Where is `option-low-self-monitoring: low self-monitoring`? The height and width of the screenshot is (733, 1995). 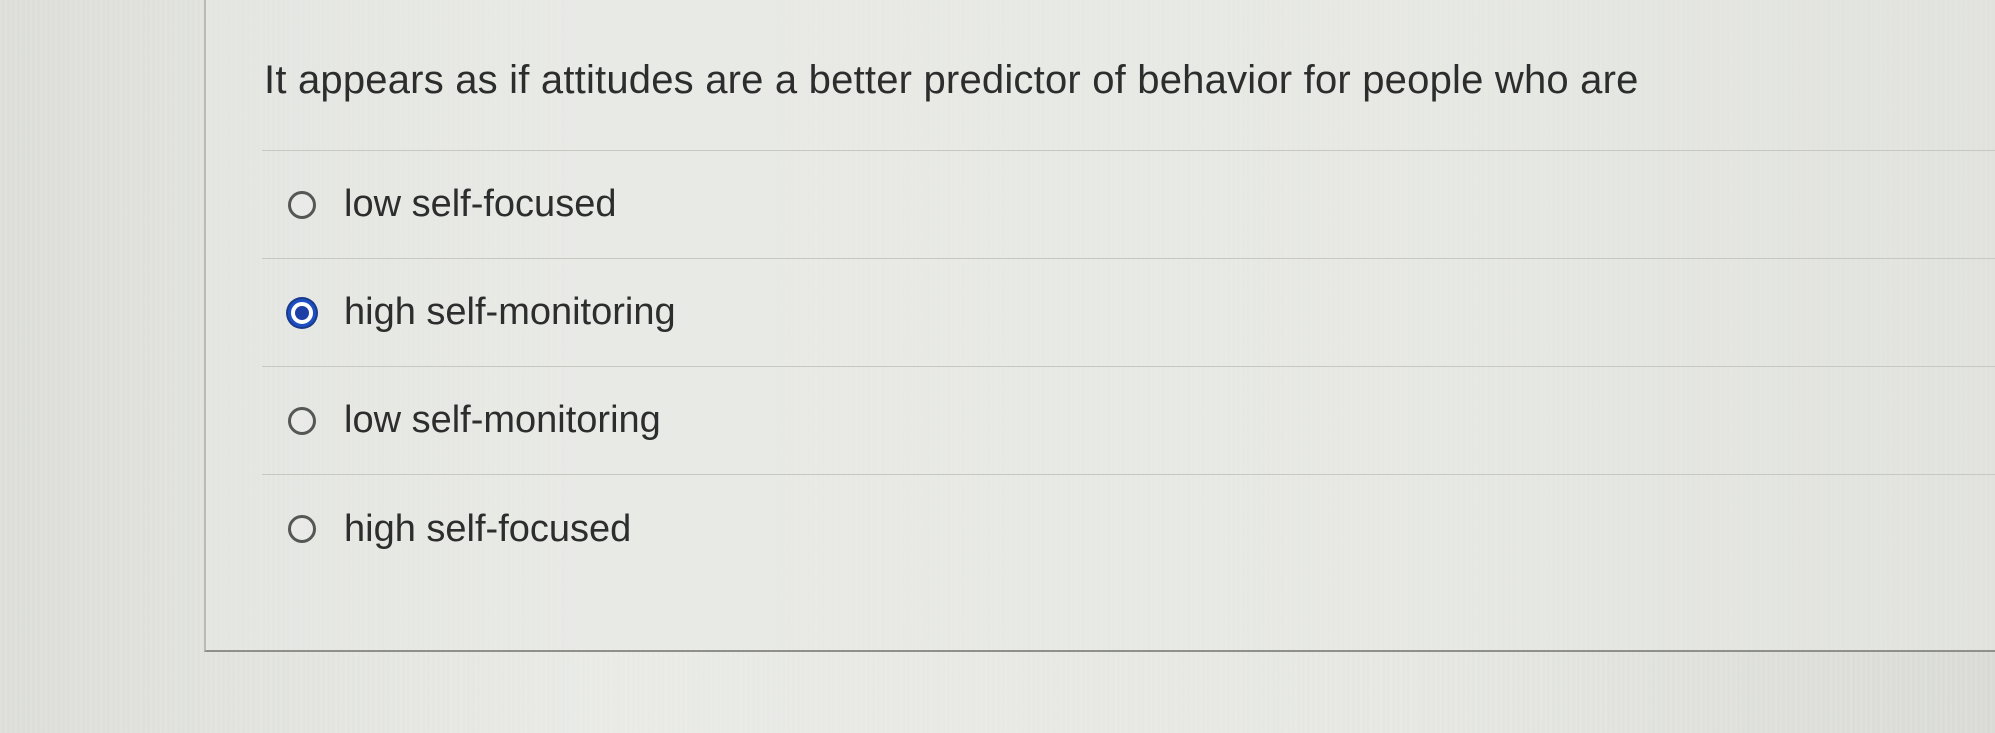 option-low-self-monitoring: low self-monitoring is located at coordinates (1128, 421).